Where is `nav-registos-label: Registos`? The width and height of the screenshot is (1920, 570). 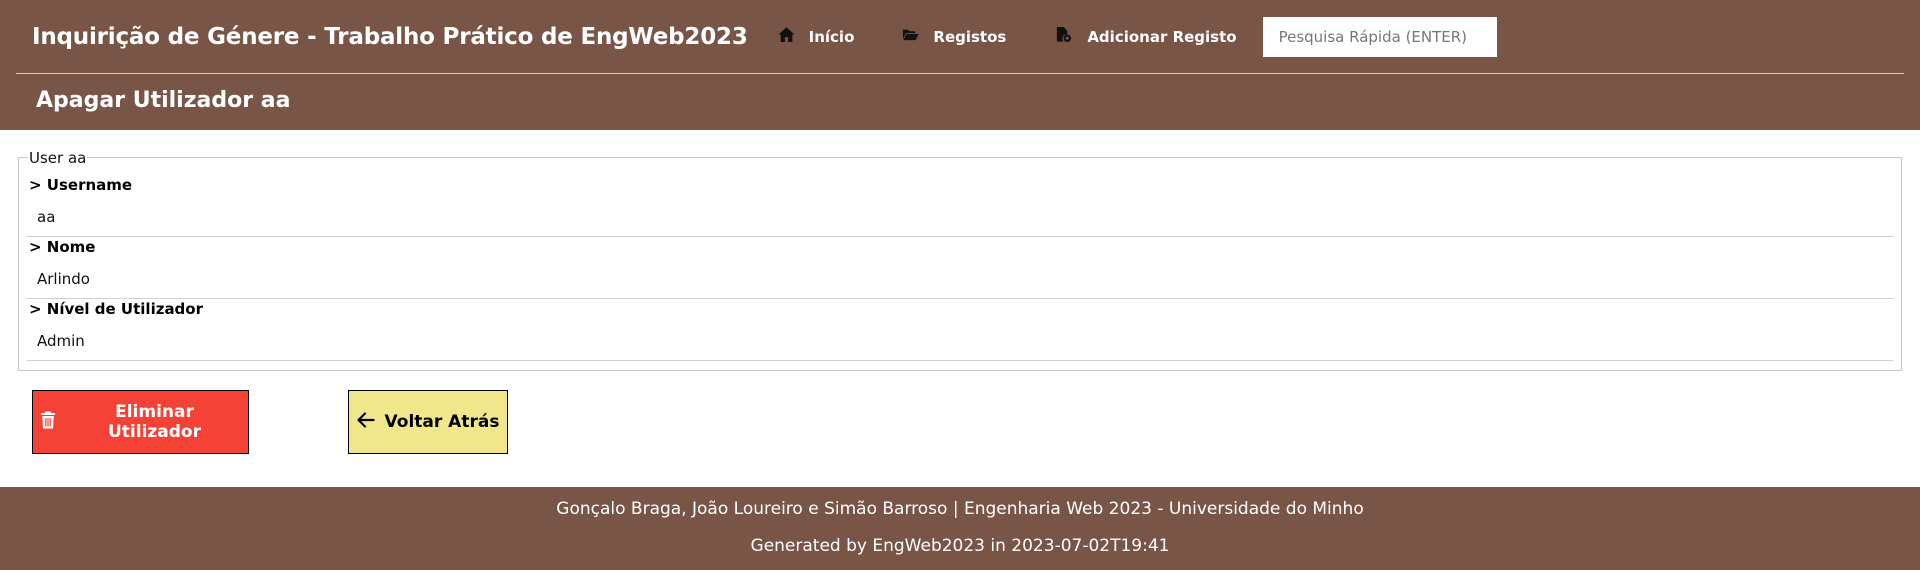 nav-registos-label: Registos is located at coordinates (970, 36).